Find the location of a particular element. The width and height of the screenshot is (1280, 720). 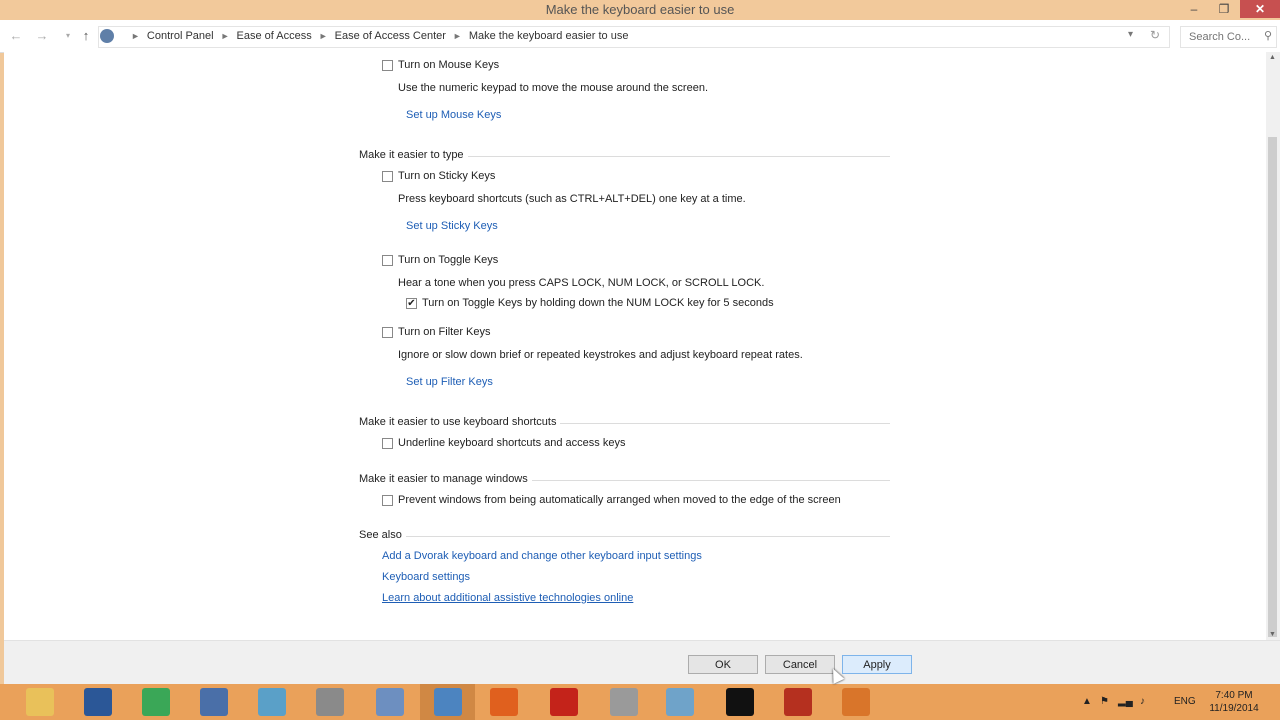

windows-section-heading: Make it easier to manage windows is located at coordinates (445, 479).